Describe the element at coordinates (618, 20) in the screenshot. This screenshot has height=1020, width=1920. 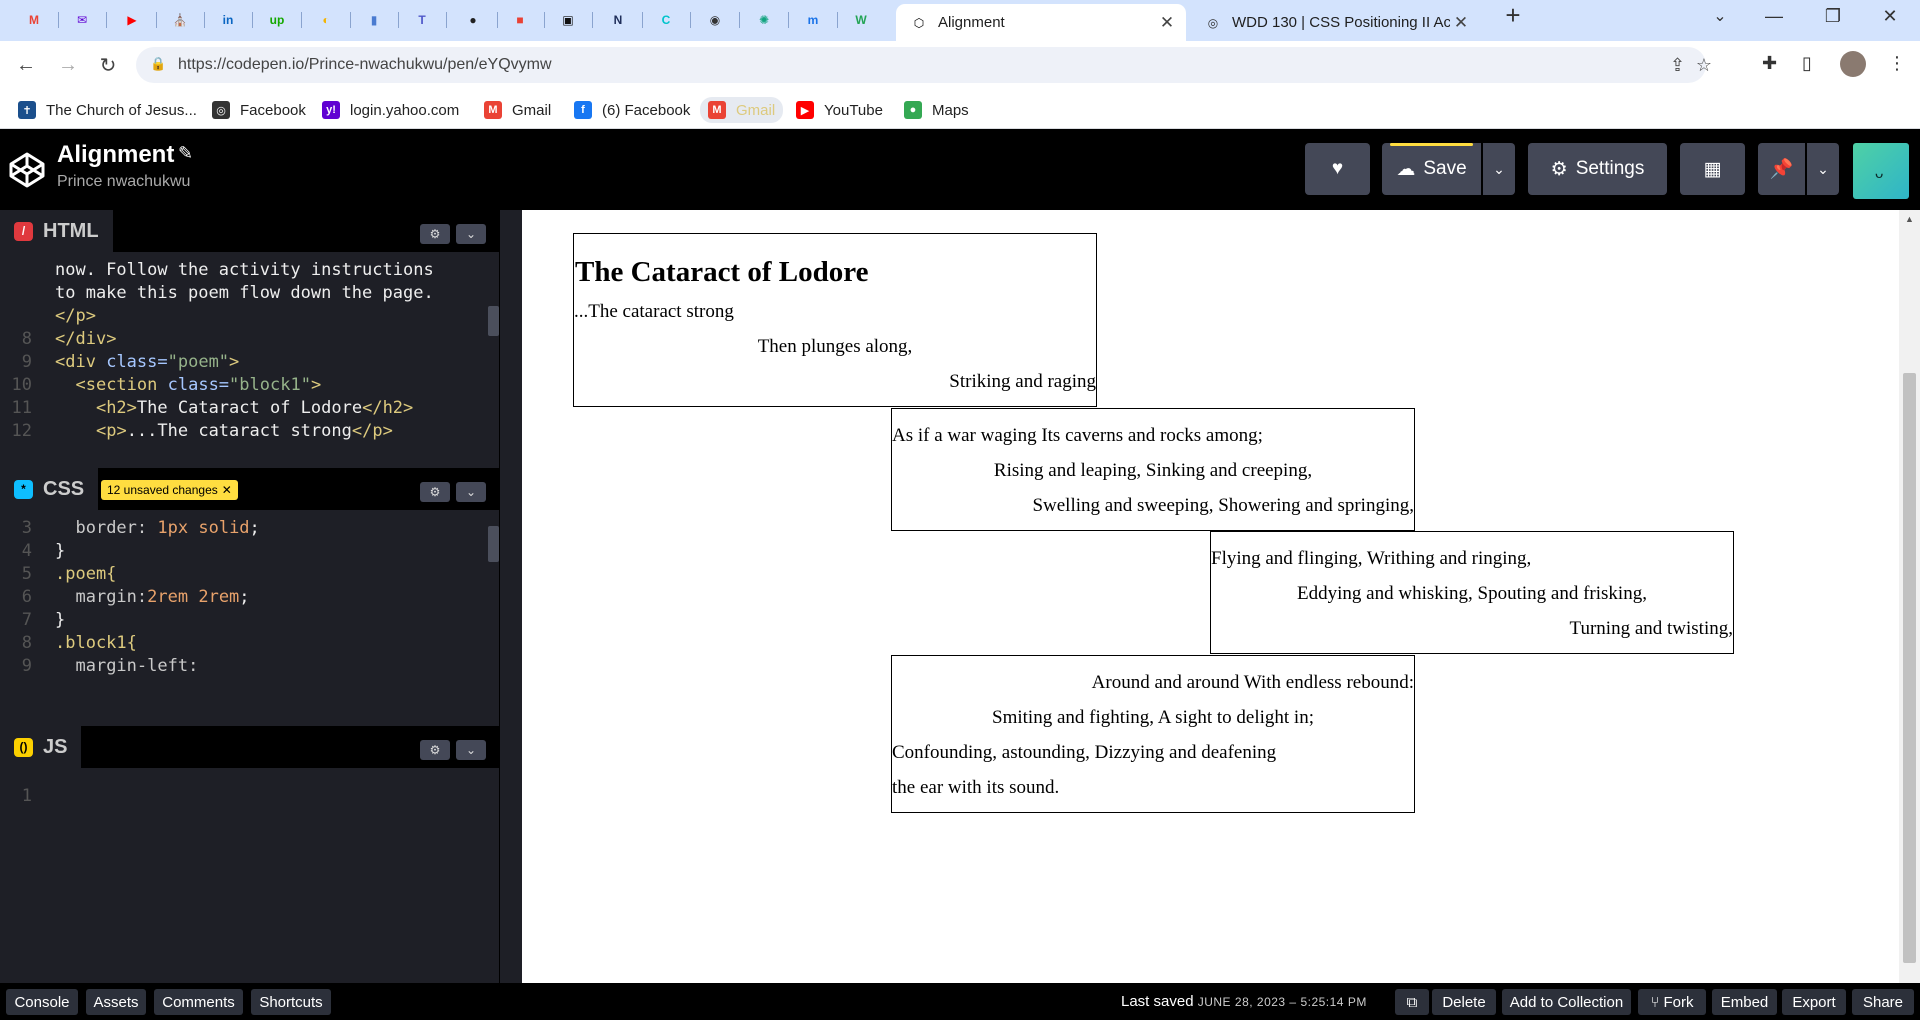
I see `nu-app-icon: N` at that location.